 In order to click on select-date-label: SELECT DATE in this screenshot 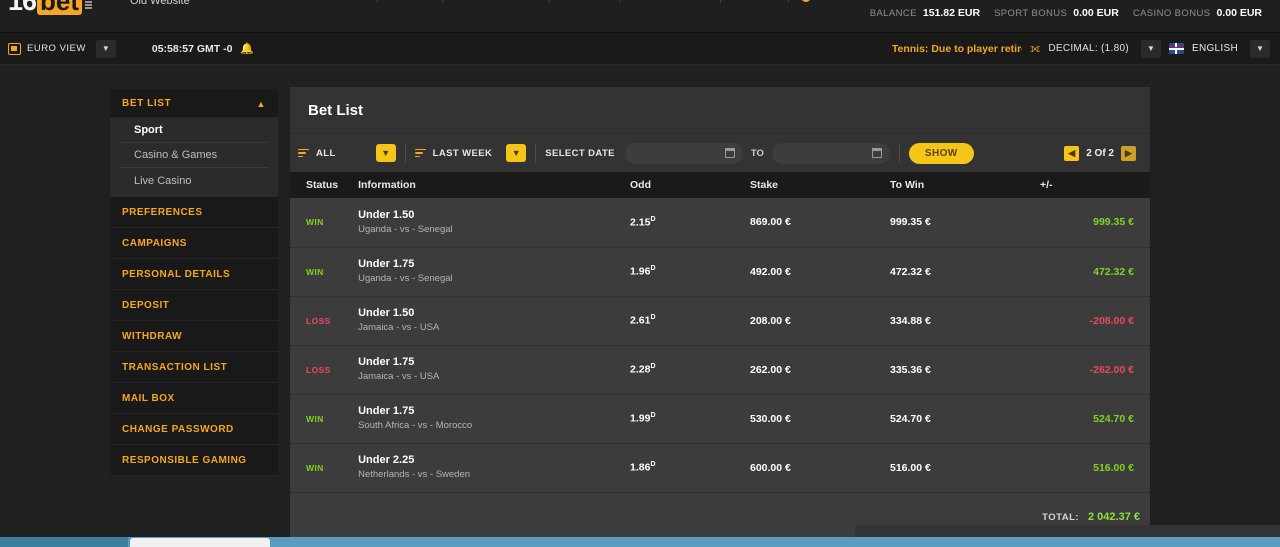, I will do `click(580, 153)`.